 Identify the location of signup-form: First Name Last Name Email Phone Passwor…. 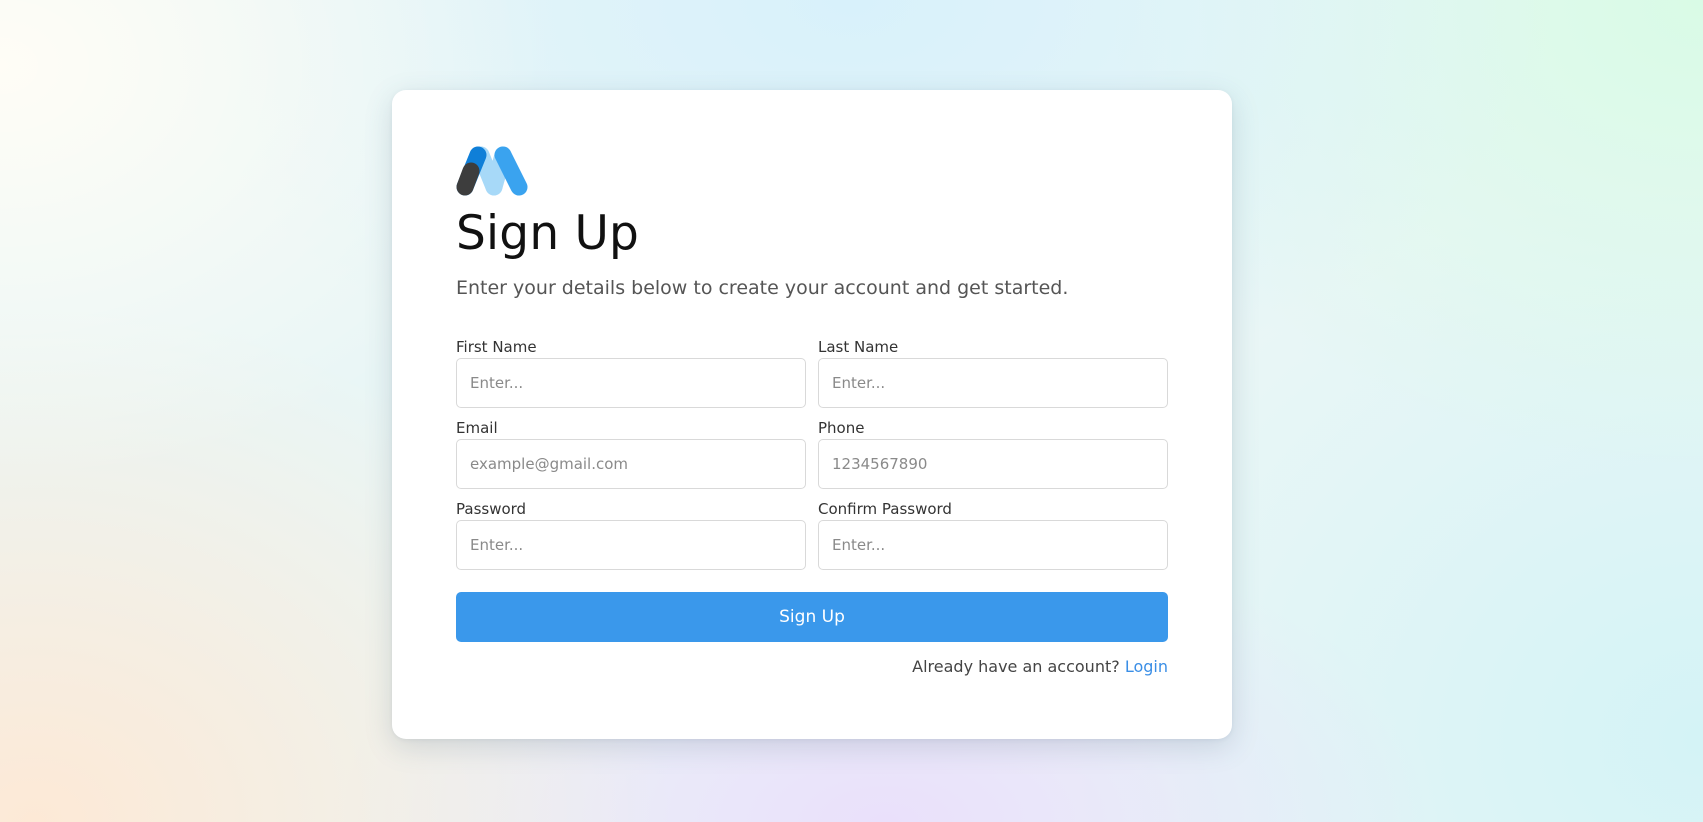
(812, 454).